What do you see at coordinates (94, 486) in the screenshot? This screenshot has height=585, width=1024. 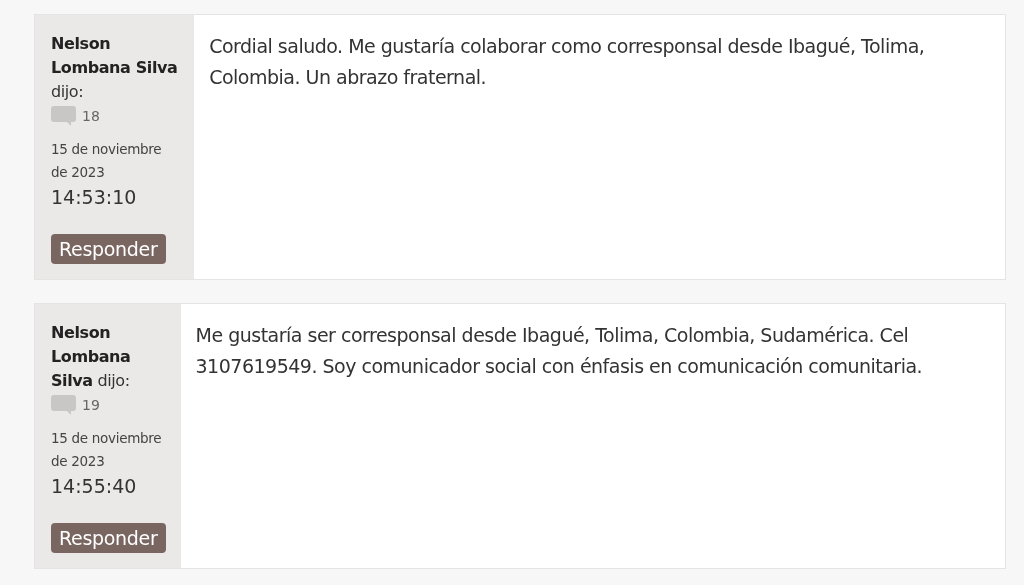 I see `comment-time: 14:55:40` at bounding box center [94, 486].